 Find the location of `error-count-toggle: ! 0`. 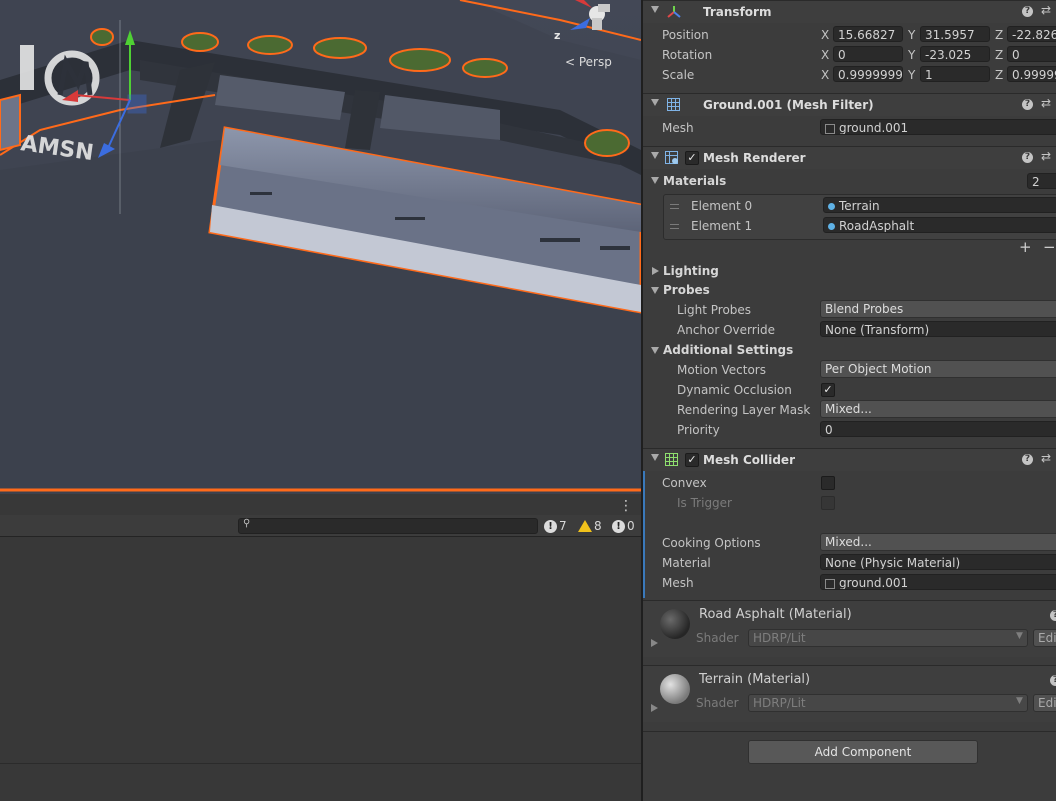

error-count-toggle: ! 0 is located at coordinates (623, 526).